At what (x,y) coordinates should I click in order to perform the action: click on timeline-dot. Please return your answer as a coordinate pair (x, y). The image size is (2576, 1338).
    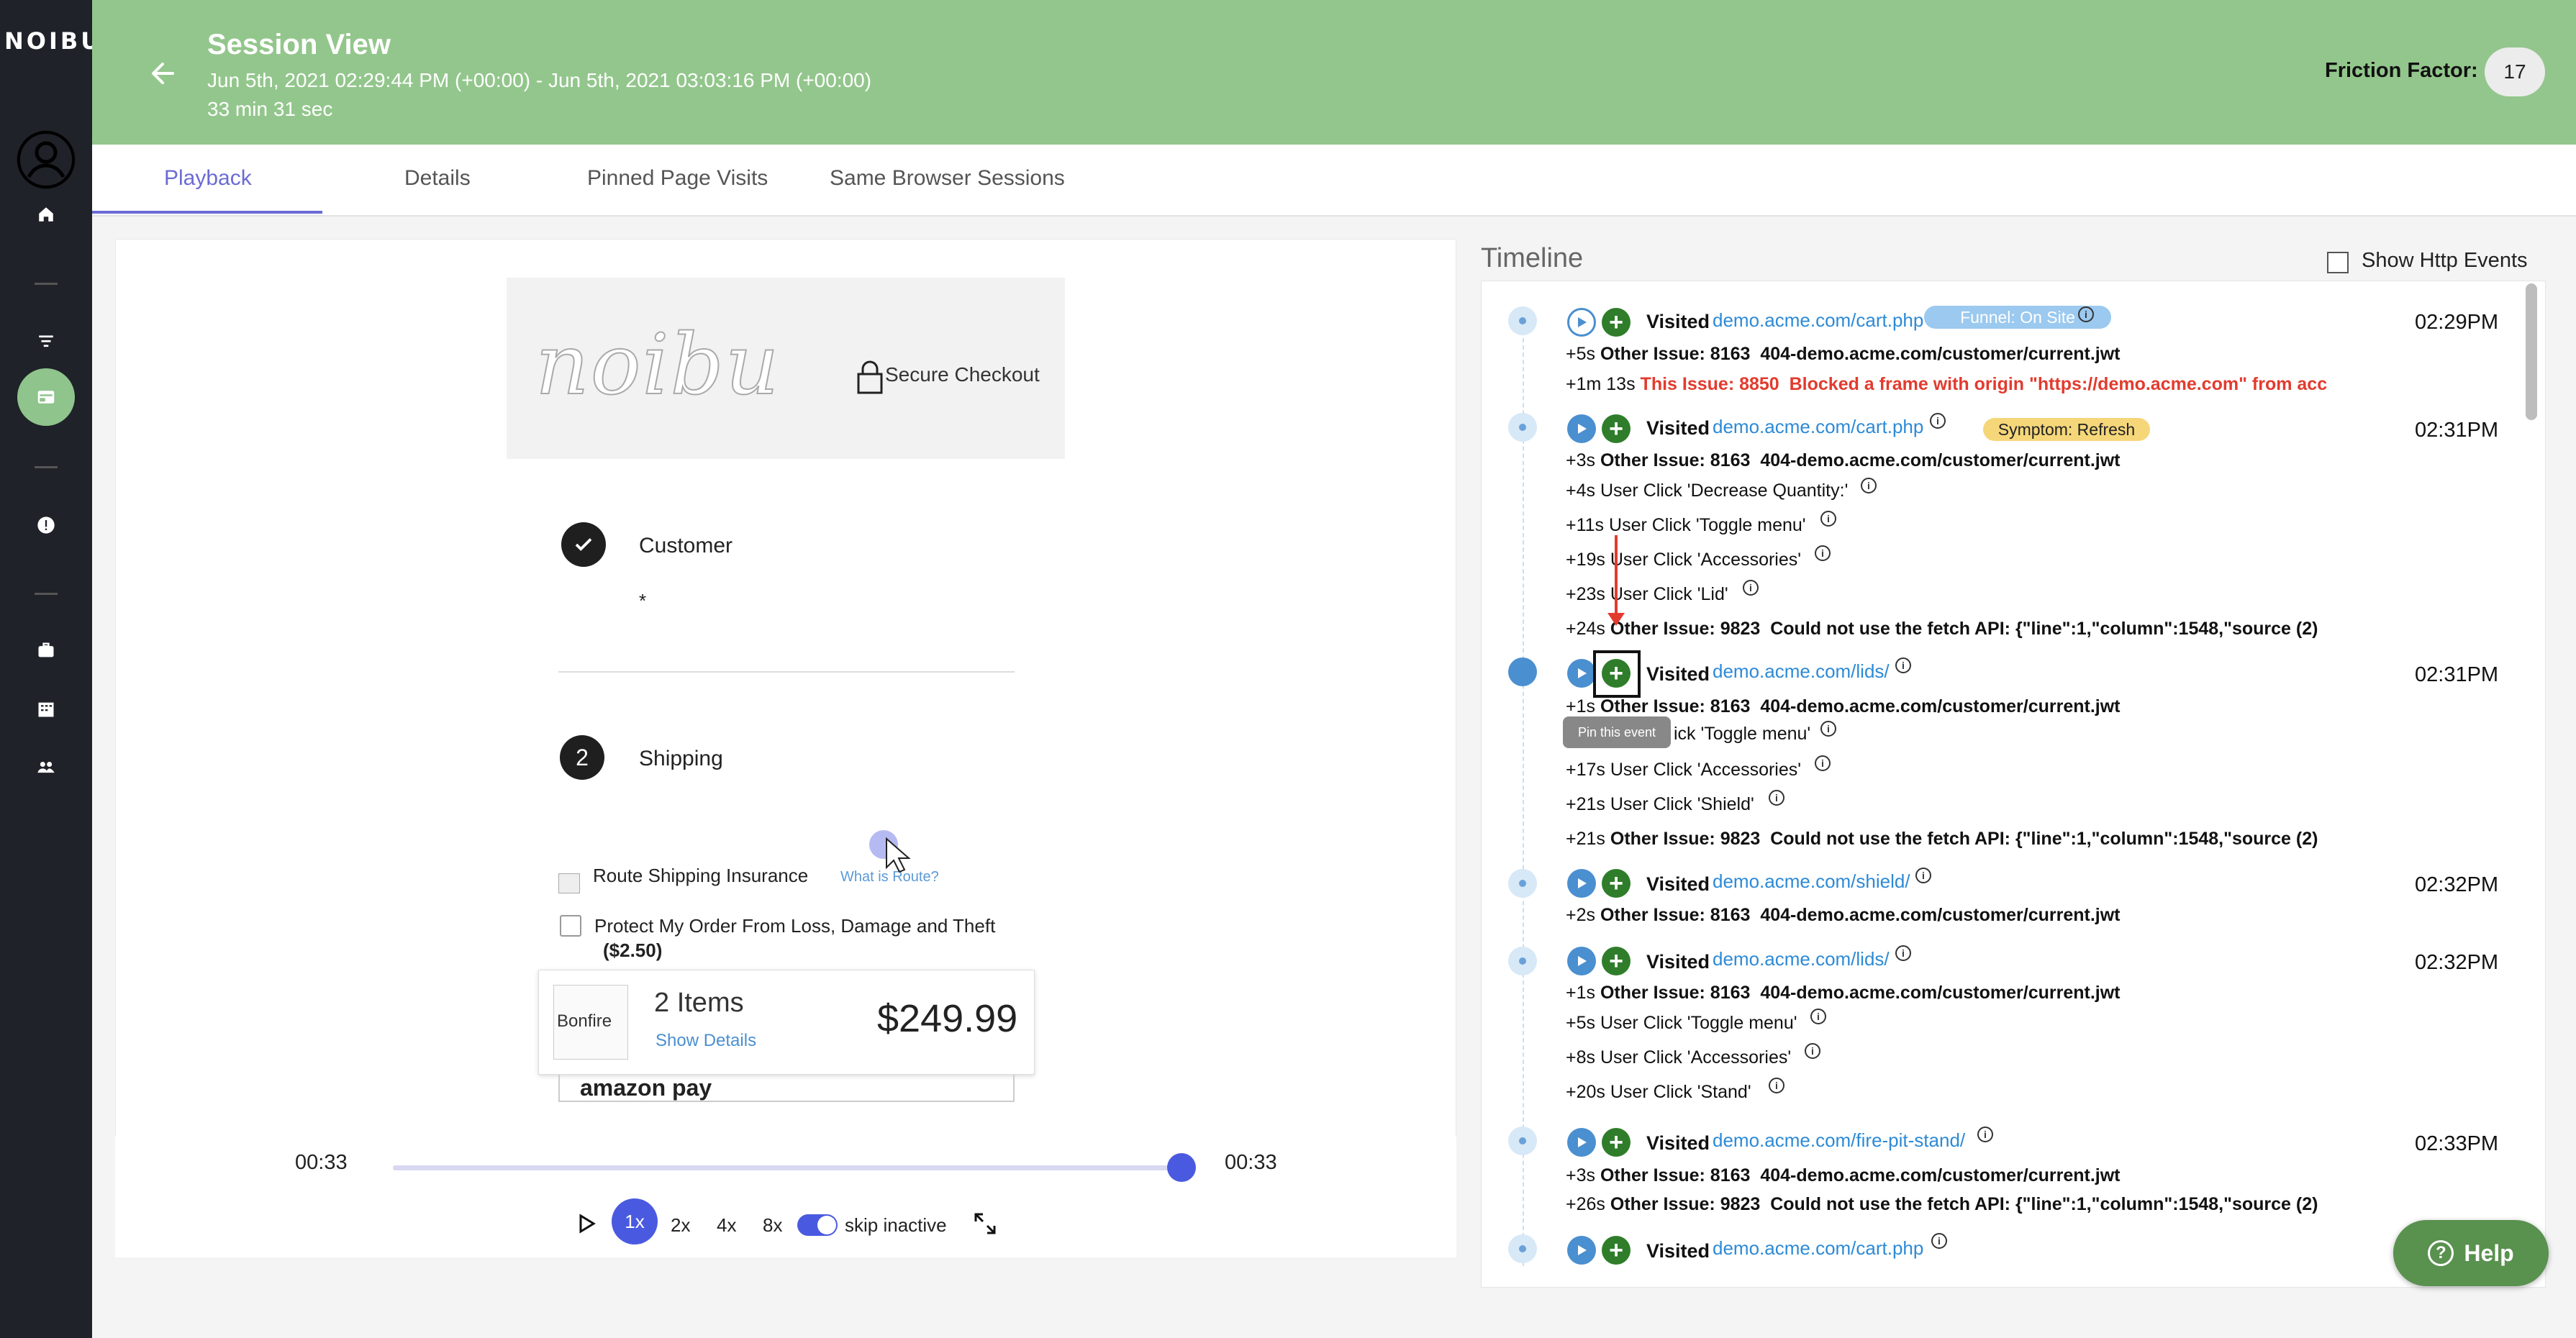
    Looking at the image, I should click on (1523, 883).